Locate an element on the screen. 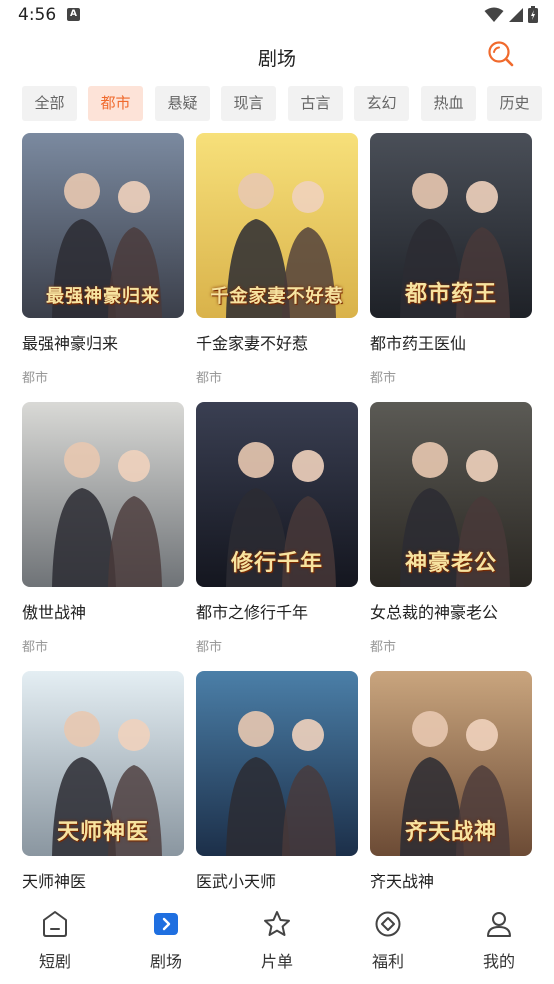 This screenshot has width=554, height=984. star-icon is located at coordinates (277, 923).